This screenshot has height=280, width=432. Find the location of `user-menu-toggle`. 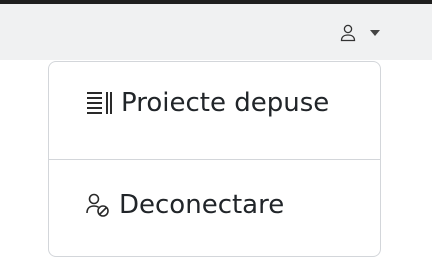

user-menu-toggle is located at coordinates (360, 33).